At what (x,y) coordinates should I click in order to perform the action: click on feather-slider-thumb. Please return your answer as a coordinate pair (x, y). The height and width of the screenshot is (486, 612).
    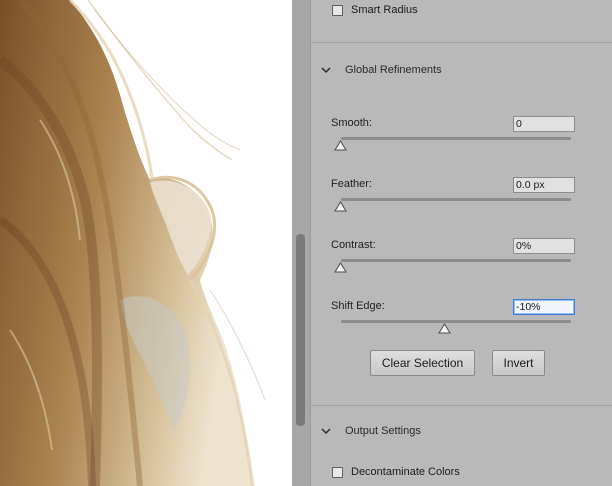
    Looking at the image, I should click on (340, 207).